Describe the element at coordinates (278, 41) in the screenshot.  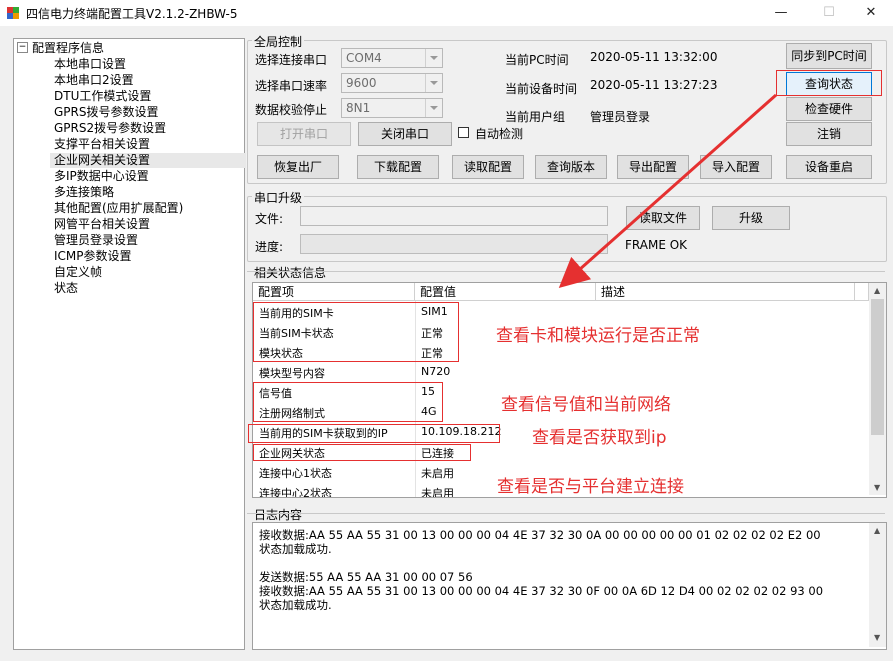
I see `global-control-title: 全局控制` at that location.